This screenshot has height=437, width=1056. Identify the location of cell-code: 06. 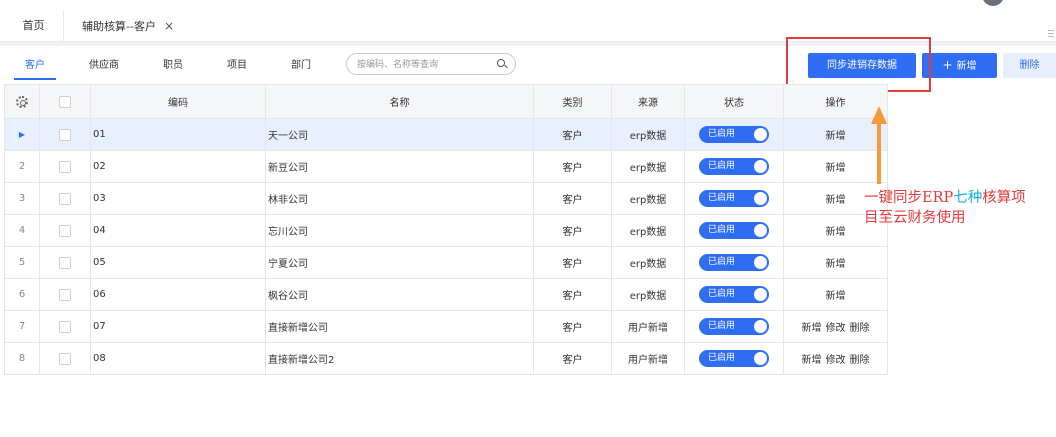
(178, 294).